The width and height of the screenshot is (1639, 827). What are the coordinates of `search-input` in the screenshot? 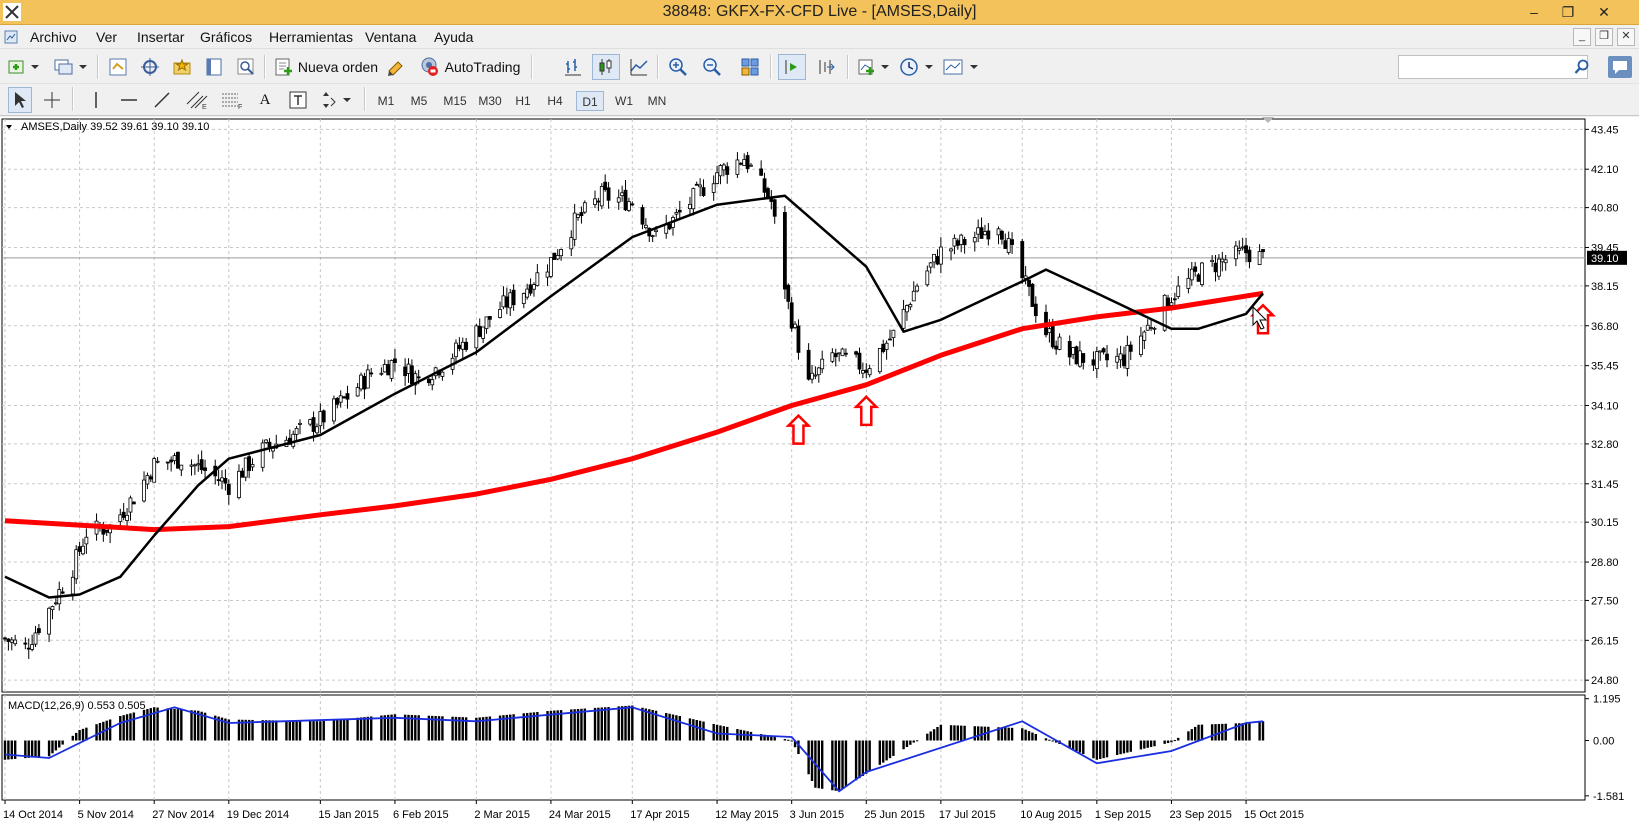 It's located at (1493, 67).